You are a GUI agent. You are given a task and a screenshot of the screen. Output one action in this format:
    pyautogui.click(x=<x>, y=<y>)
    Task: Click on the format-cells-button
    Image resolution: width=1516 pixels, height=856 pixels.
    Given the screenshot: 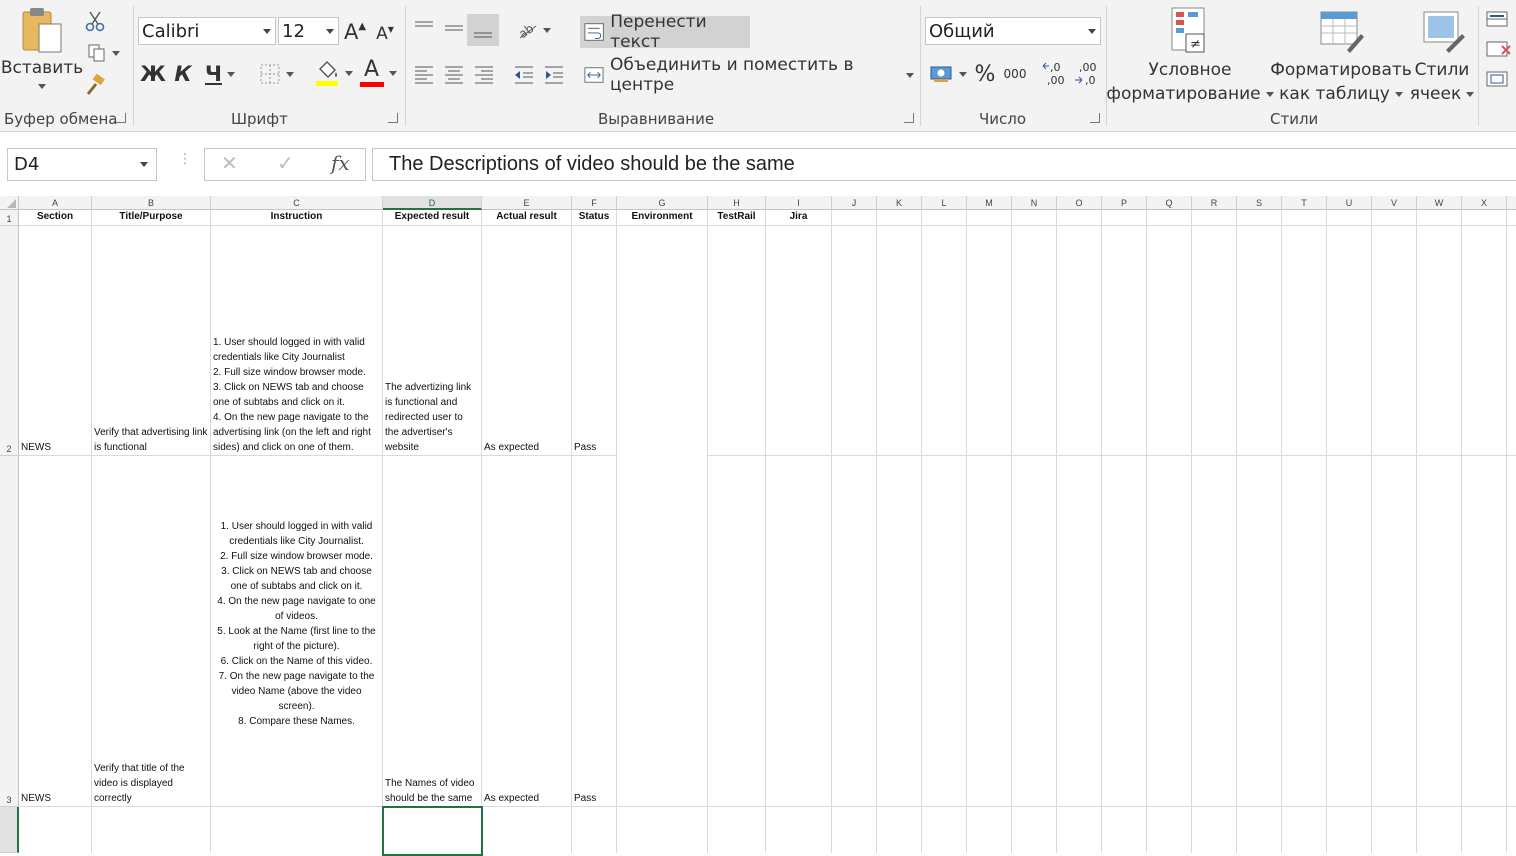 What is the action you would take?
    pyautogui.click(x=1501, y=80)
    